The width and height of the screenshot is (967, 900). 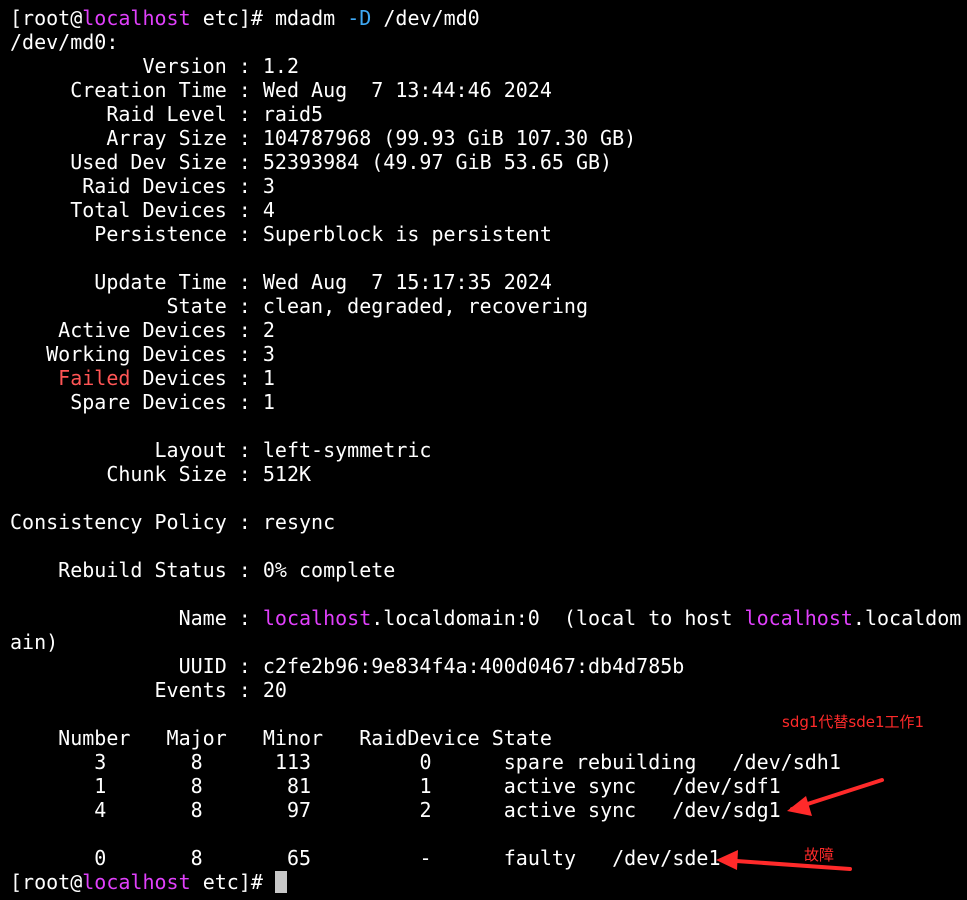 I want to click on annotation-replace-label: sdg1代替sde1工作1, so click(x=853, y=722).